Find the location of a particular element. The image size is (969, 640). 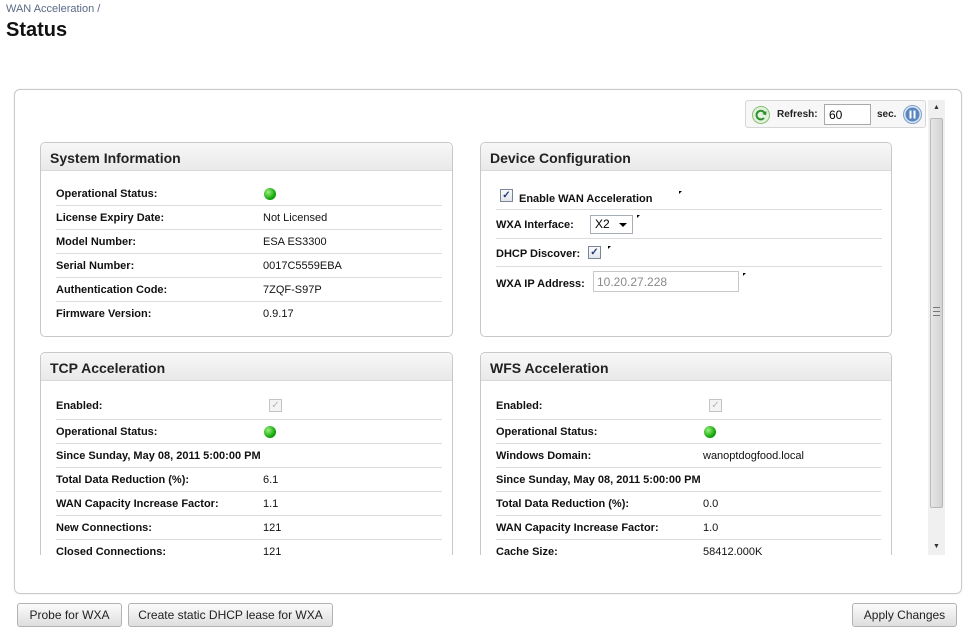

refresh-icon is located at coordinates (761, 115).